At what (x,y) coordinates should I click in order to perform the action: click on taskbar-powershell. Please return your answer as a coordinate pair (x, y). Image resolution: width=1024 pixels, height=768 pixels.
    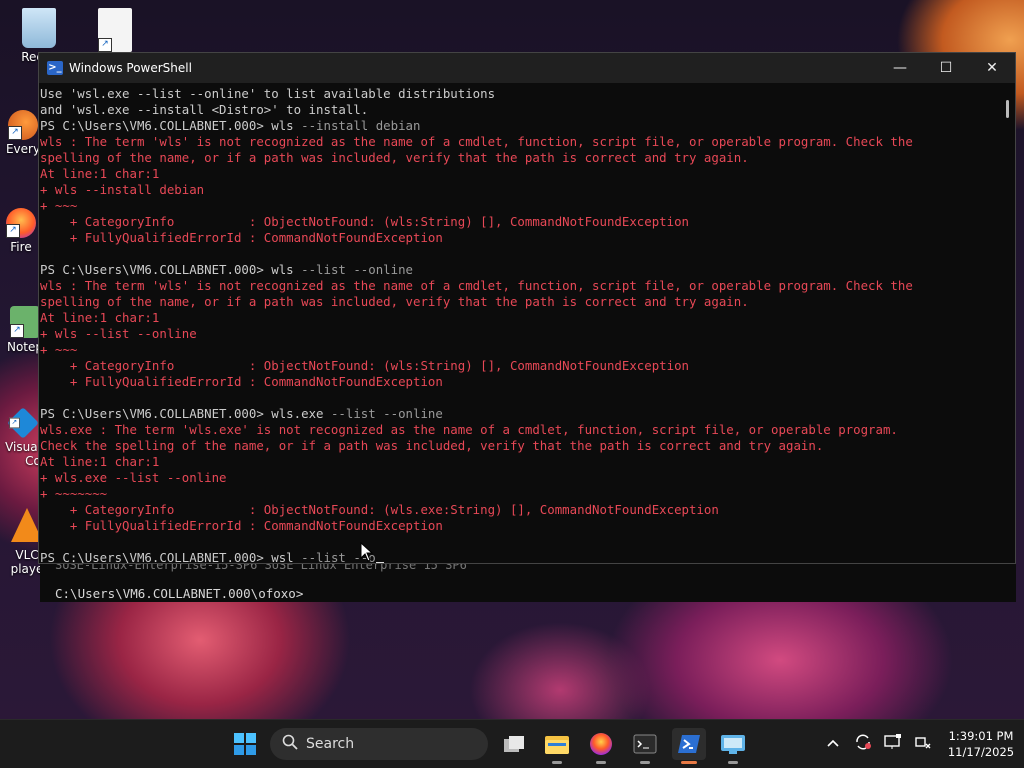
    Looking at the image, I should click on (689, 746).